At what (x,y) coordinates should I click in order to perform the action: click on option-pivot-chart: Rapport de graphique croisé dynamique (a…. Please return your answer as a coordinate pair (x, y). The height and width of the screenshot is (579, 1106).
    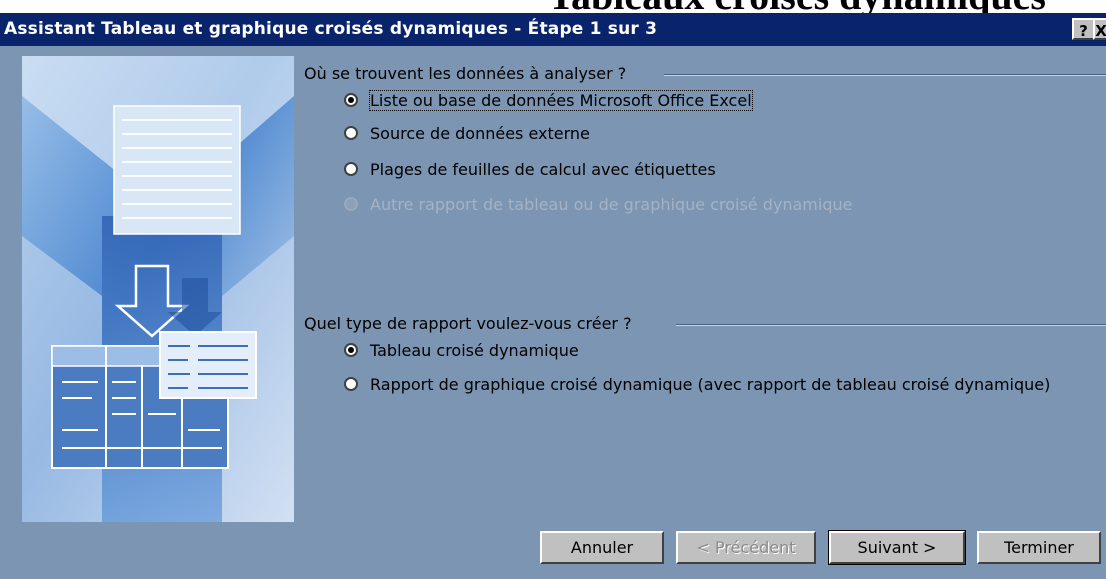
    Looking at the image, I should click on (697, 384).